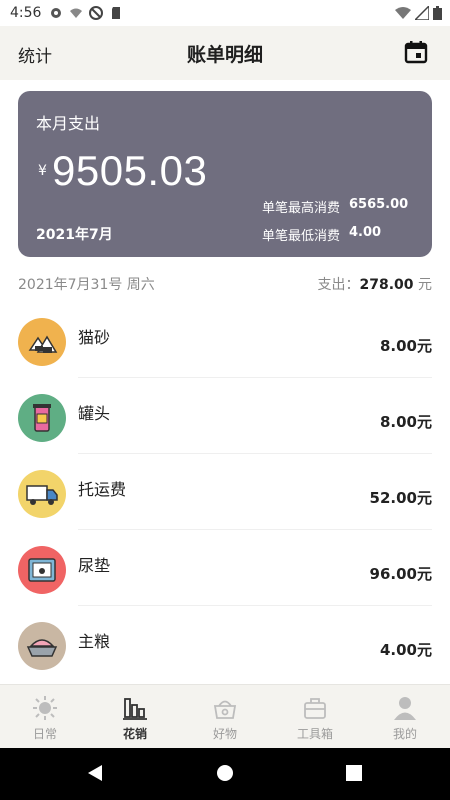  I want to click on summary-month: 2021年7月, so click(74, 235).